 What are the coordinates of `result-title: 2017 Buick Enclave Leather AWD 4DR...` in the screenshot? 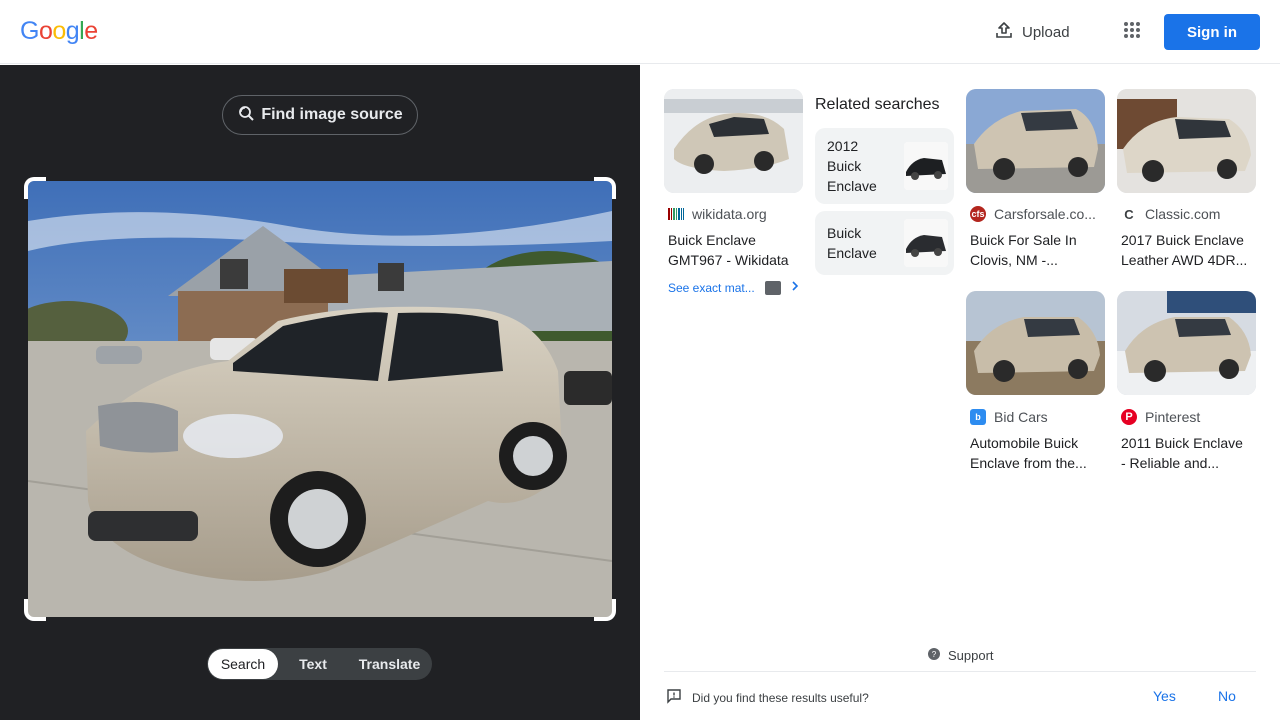 It's located at (1191, 250).